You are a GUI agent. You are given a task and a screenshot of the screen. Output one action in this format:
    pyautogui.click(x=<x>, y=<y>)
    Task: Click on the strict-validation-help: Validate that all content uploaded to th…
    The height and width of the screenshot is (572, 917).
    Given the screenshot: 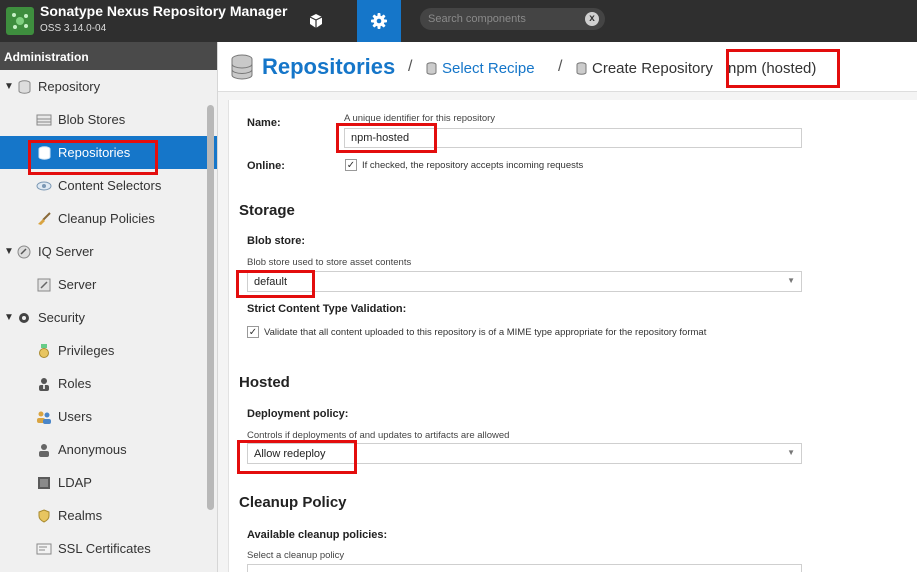 What is the action you would take?
    pyautogui.click(x=485, y=332)
    